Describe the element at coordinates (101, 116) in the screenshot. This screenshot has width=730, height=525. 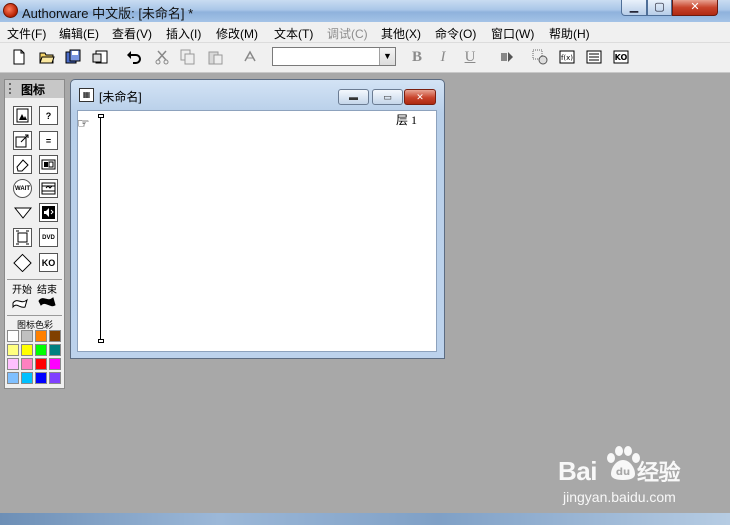
I see `flowline-start-marker` at that location.